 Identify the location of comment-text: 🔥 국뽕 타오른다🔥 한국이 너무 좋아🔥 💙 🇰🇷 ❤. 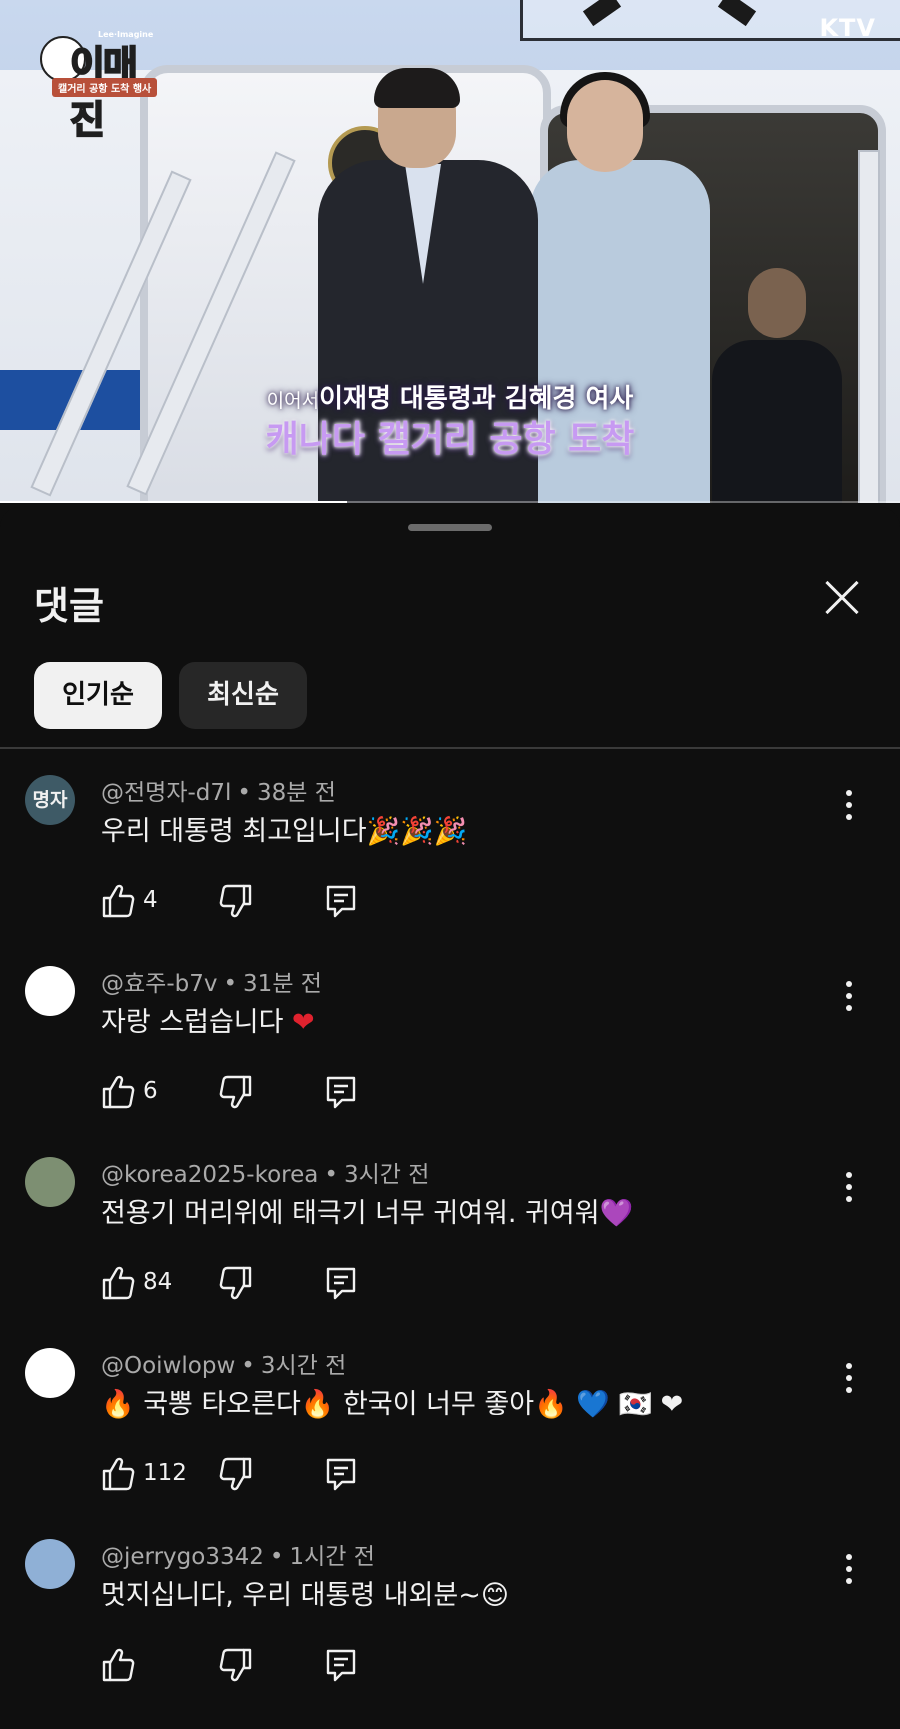
(392, 1401).